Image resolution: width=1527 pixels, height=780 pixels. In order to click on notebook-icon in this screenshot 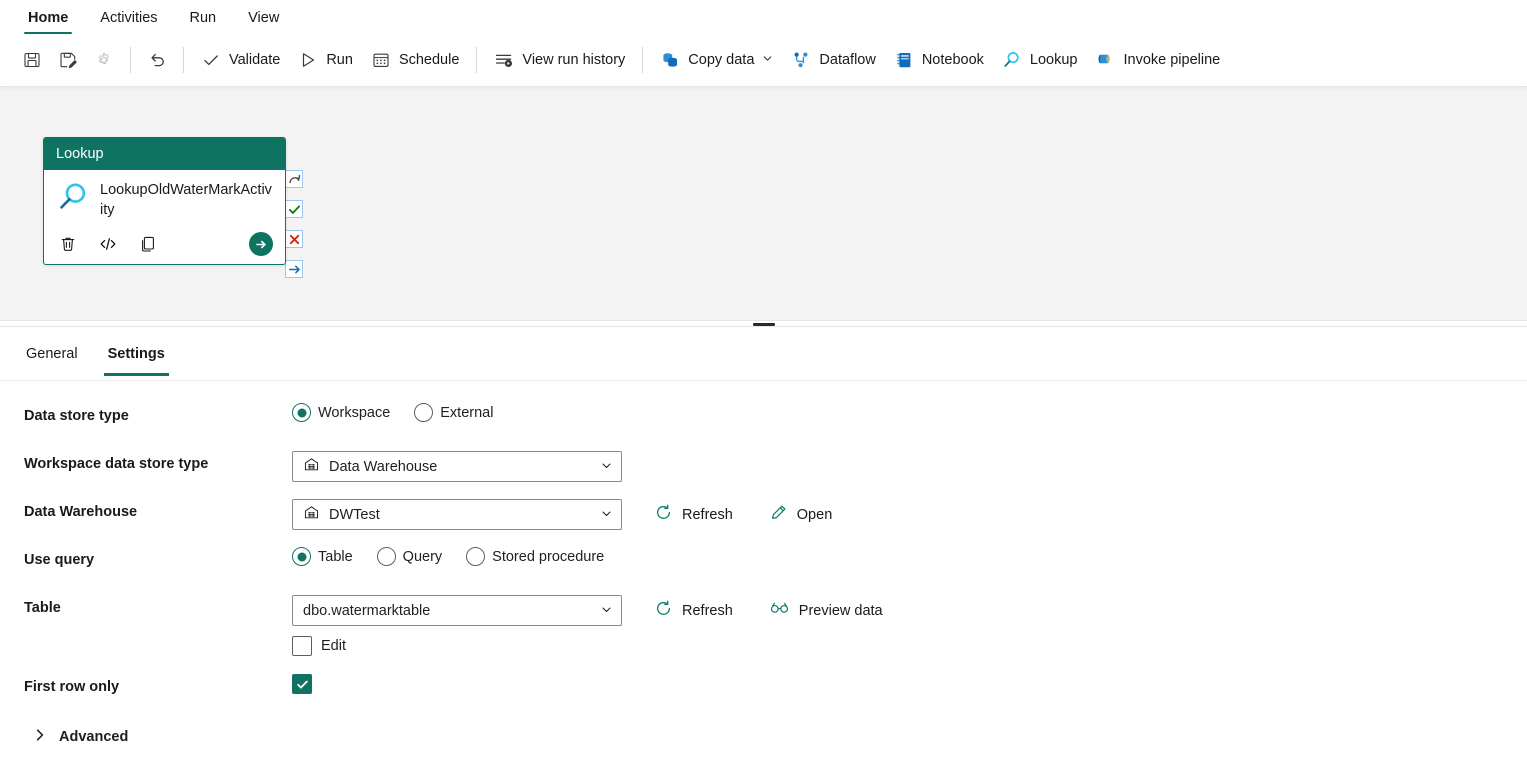, I will do `click(904, 60)`.